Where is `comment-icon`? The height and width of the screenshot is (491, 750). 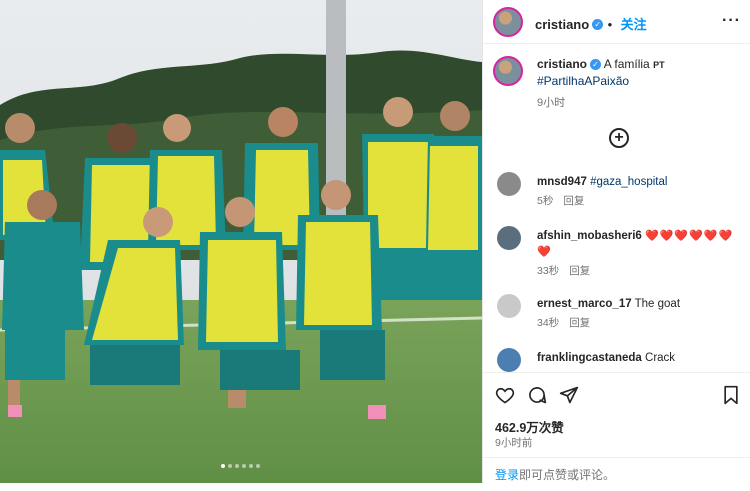
comment-icon is located at coordinates (537, 395).